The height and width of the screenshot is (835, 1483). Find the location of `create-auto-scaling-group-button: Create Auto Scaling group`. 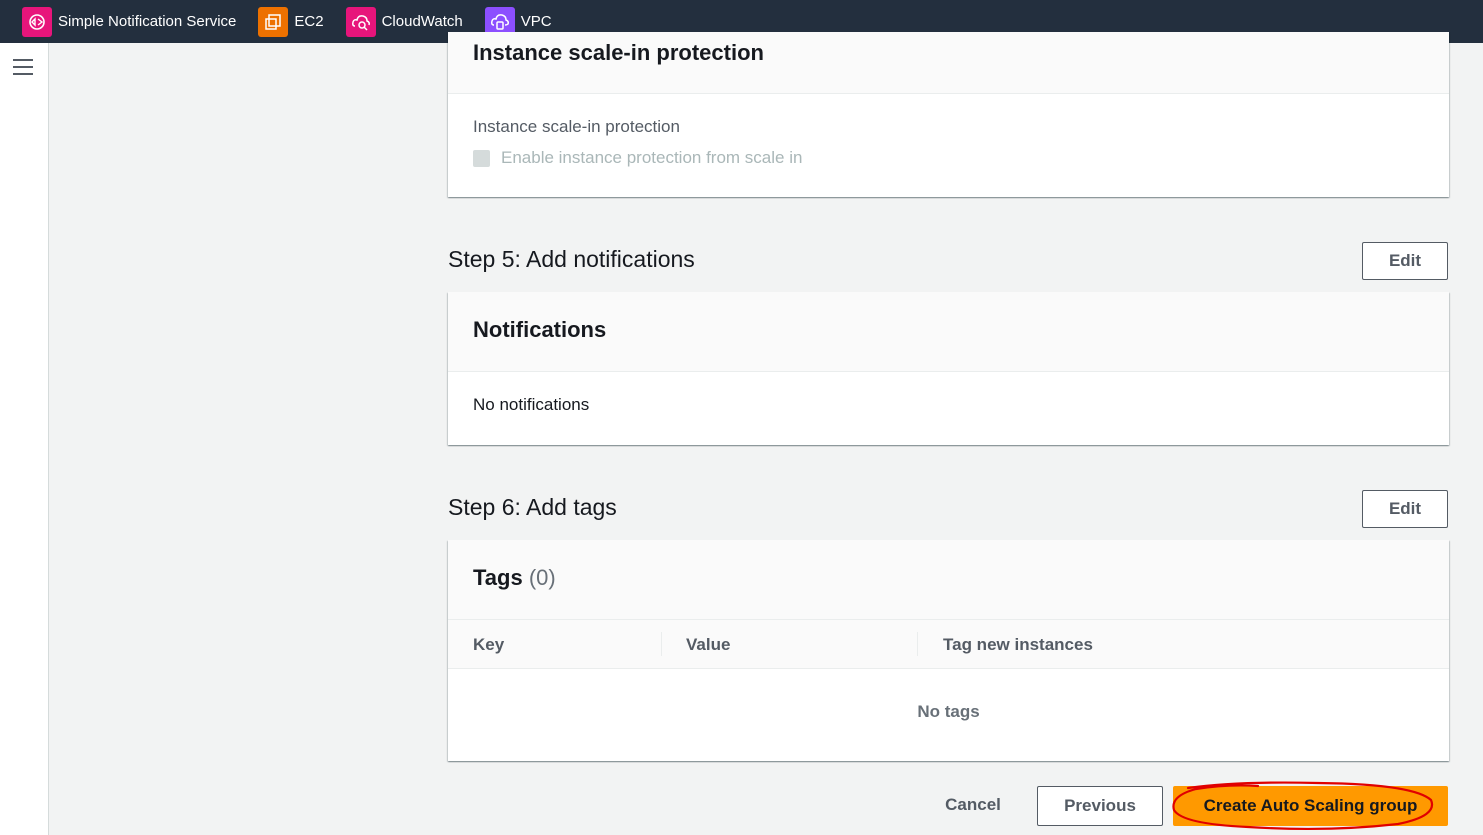

create-auto-scaling-group-button: Create Auto Scaling group is located at coordinates (1310, 806).